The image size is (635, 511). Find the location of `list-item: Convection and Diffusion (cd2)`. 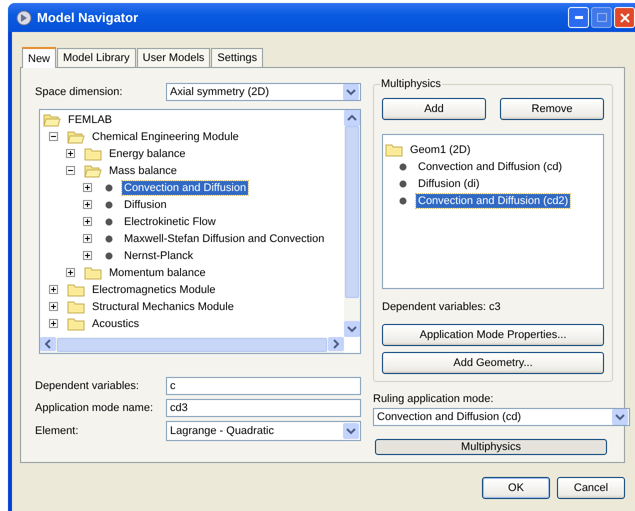

list-item: Convection and Diffusion (cd2) is located at coordinates (493, 201).